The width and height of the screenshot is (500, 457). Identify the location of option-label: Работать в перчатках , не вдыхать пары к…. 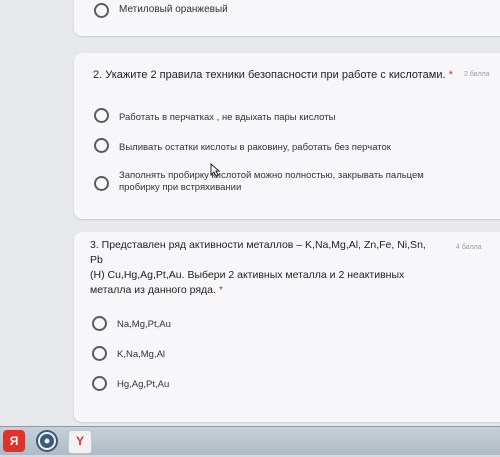
(227, 117).